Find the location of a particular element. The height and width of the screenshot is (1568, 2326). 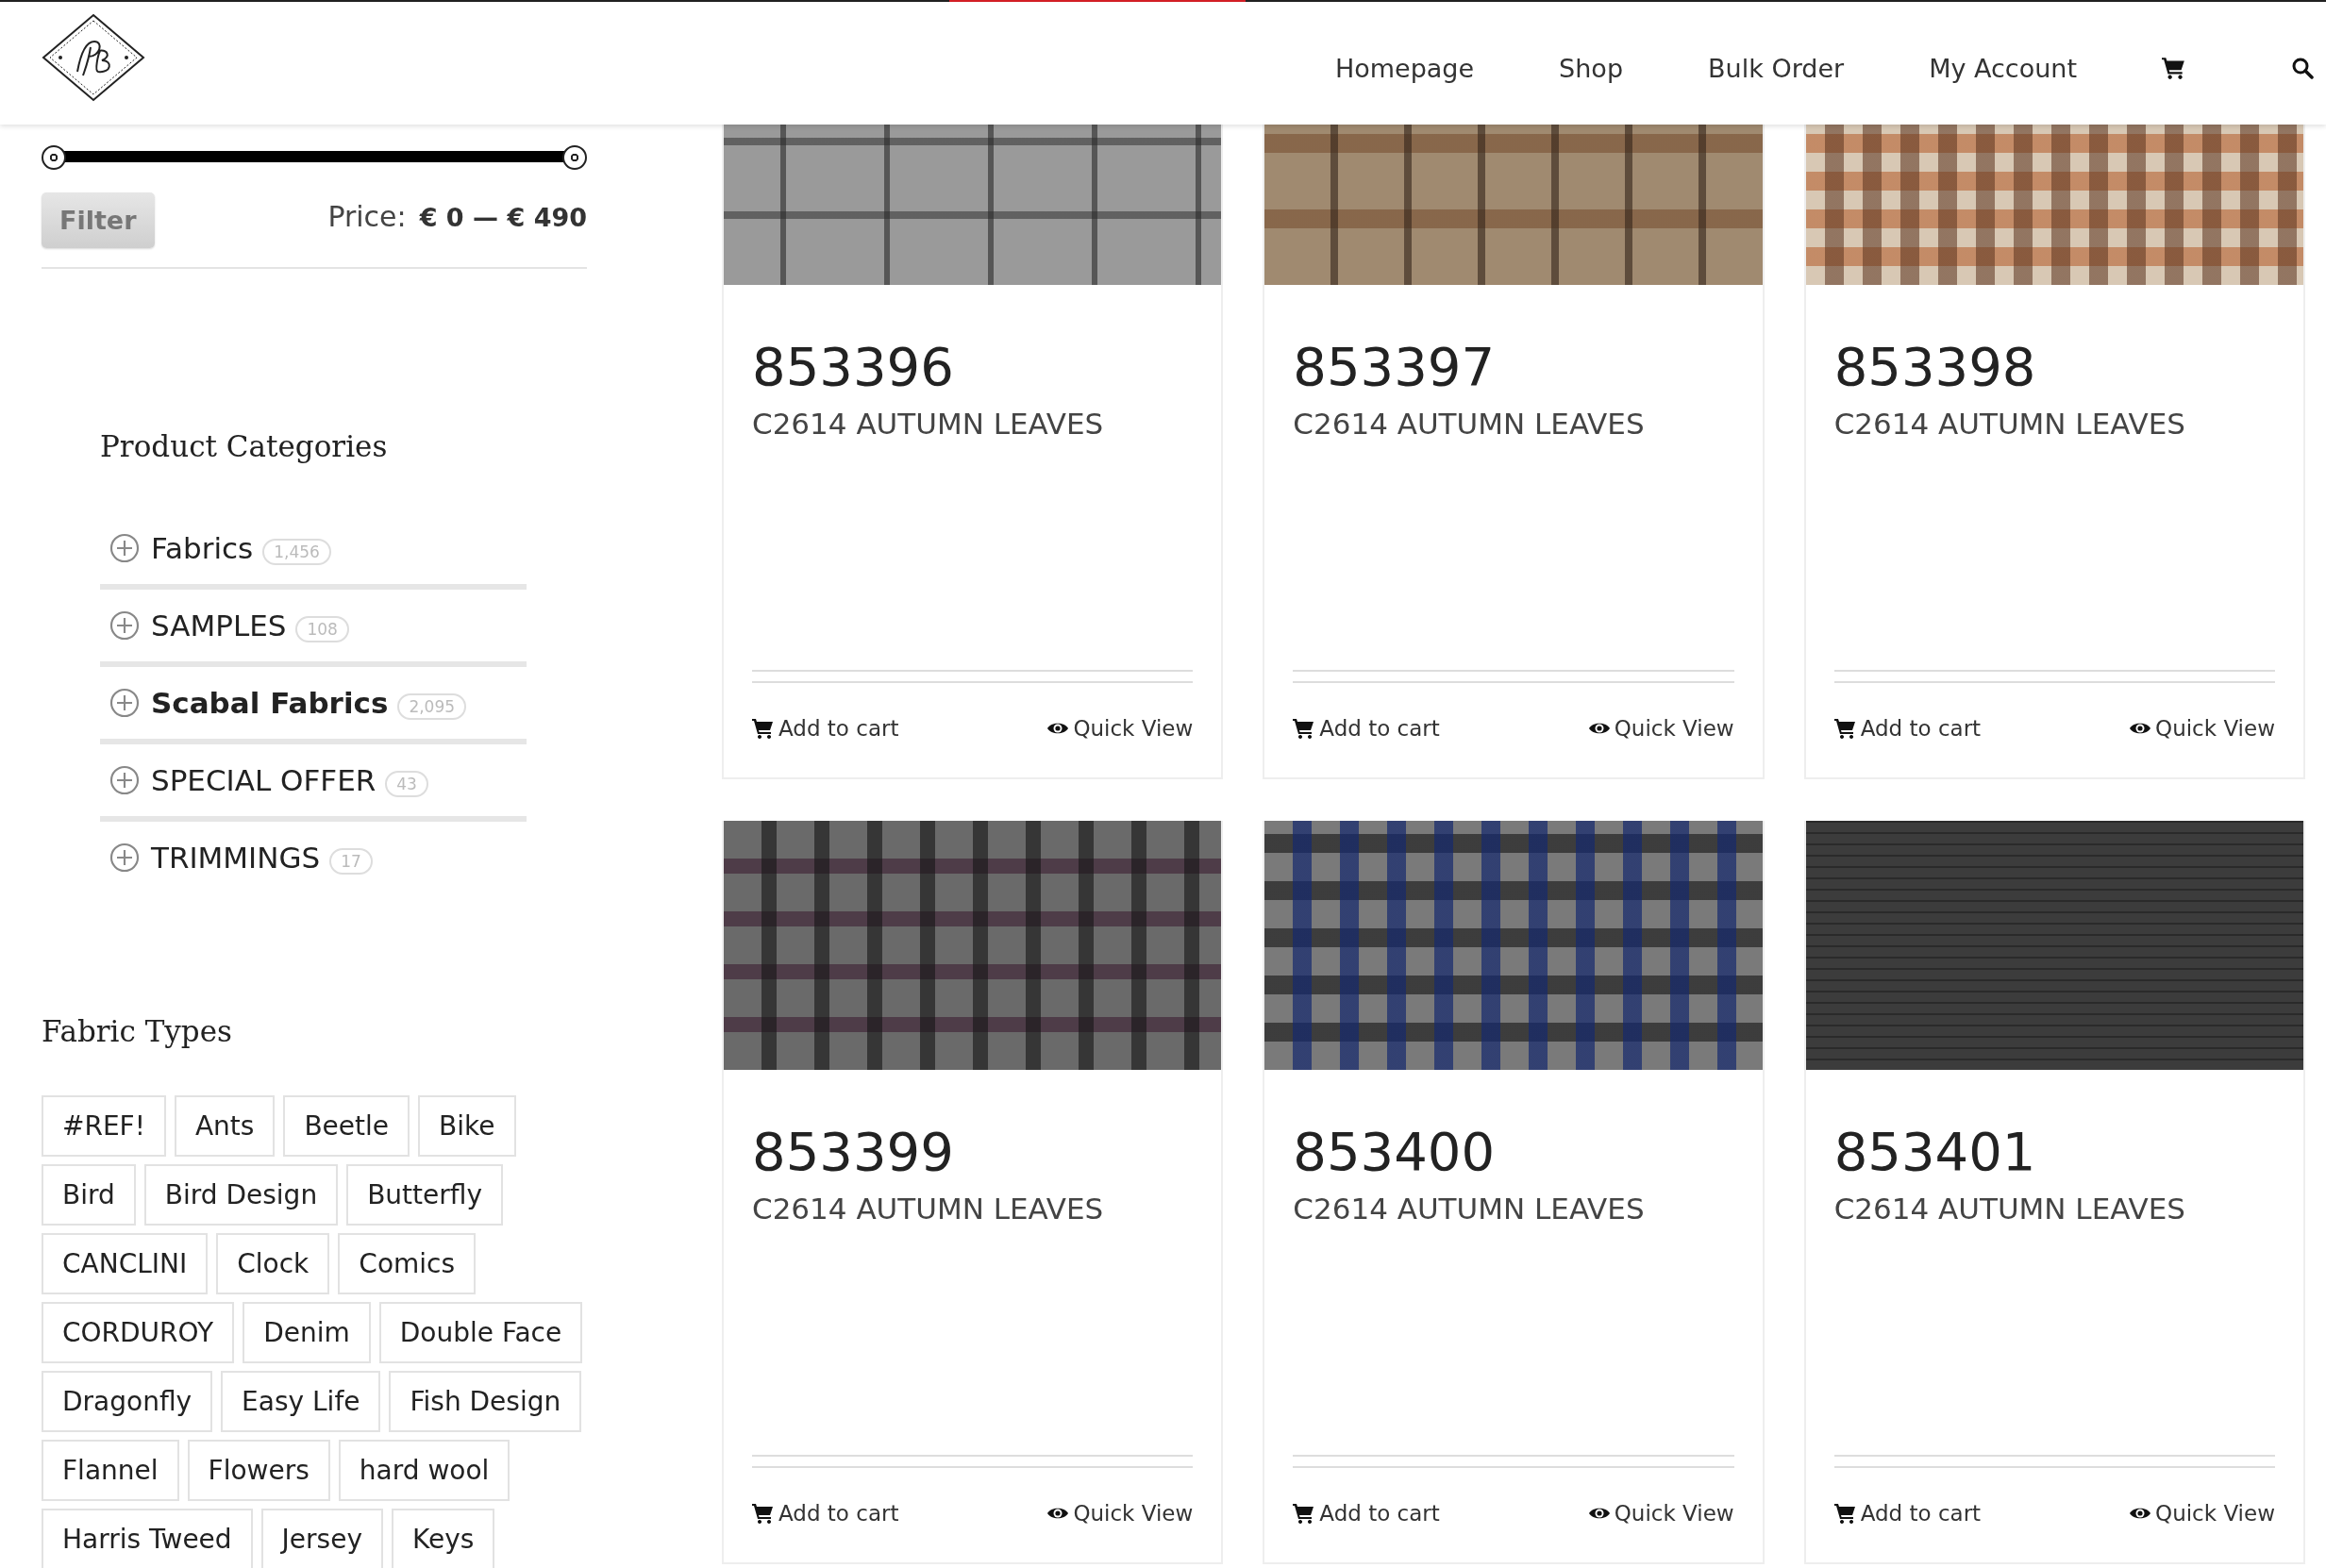

tag-link: Flowers is located at coordinates (258, 1470).